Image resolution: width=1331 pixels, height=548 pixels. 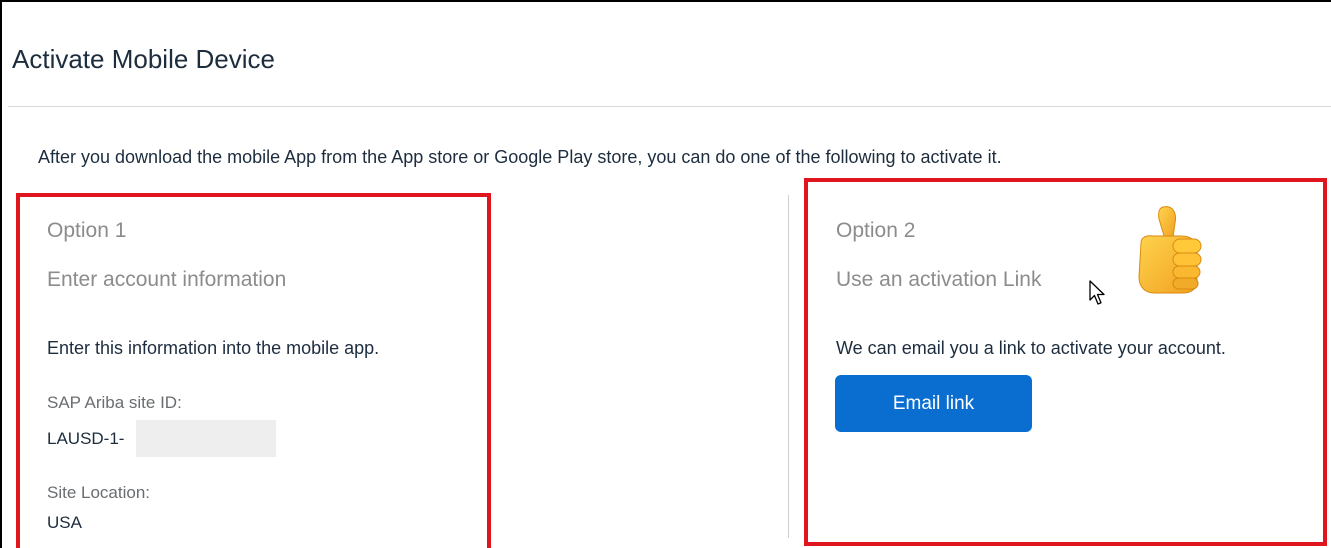 I want to click on site-id-label: SAP Ariba site ID:, so click(x=114, y=402).